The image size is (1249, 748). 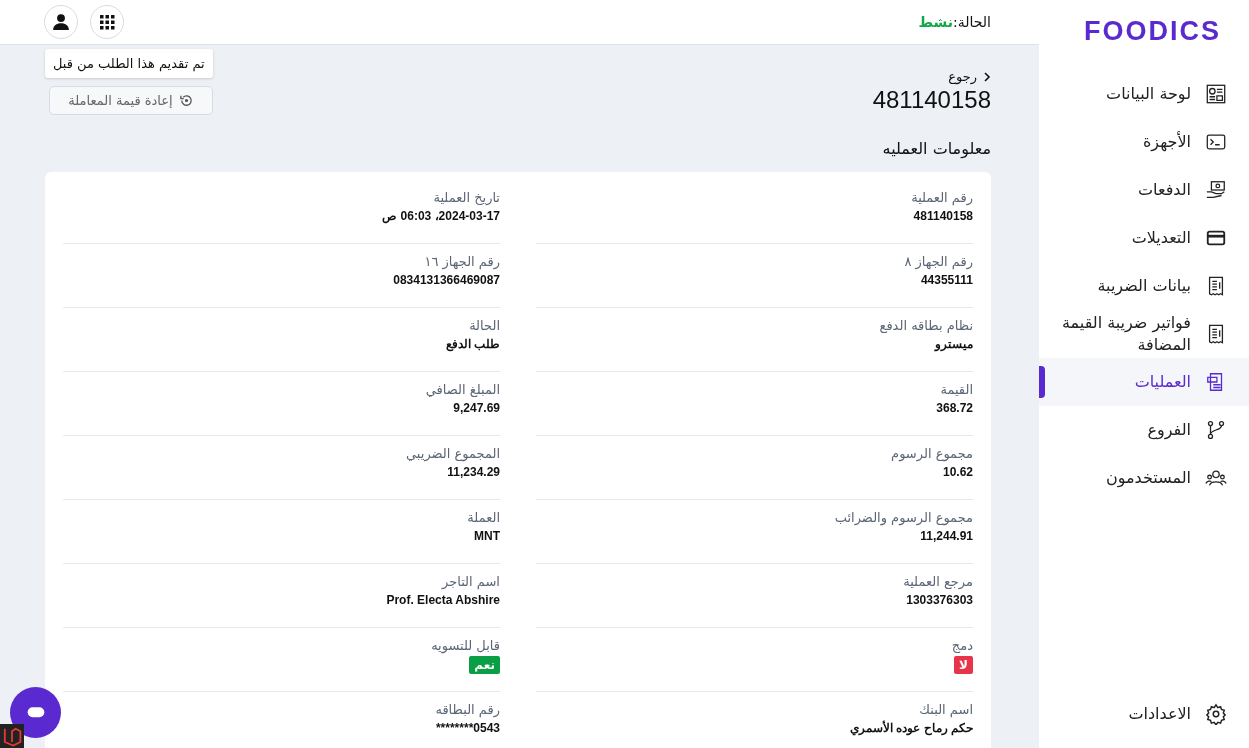 I want to click on profile-button, so click(x=61, y=22).